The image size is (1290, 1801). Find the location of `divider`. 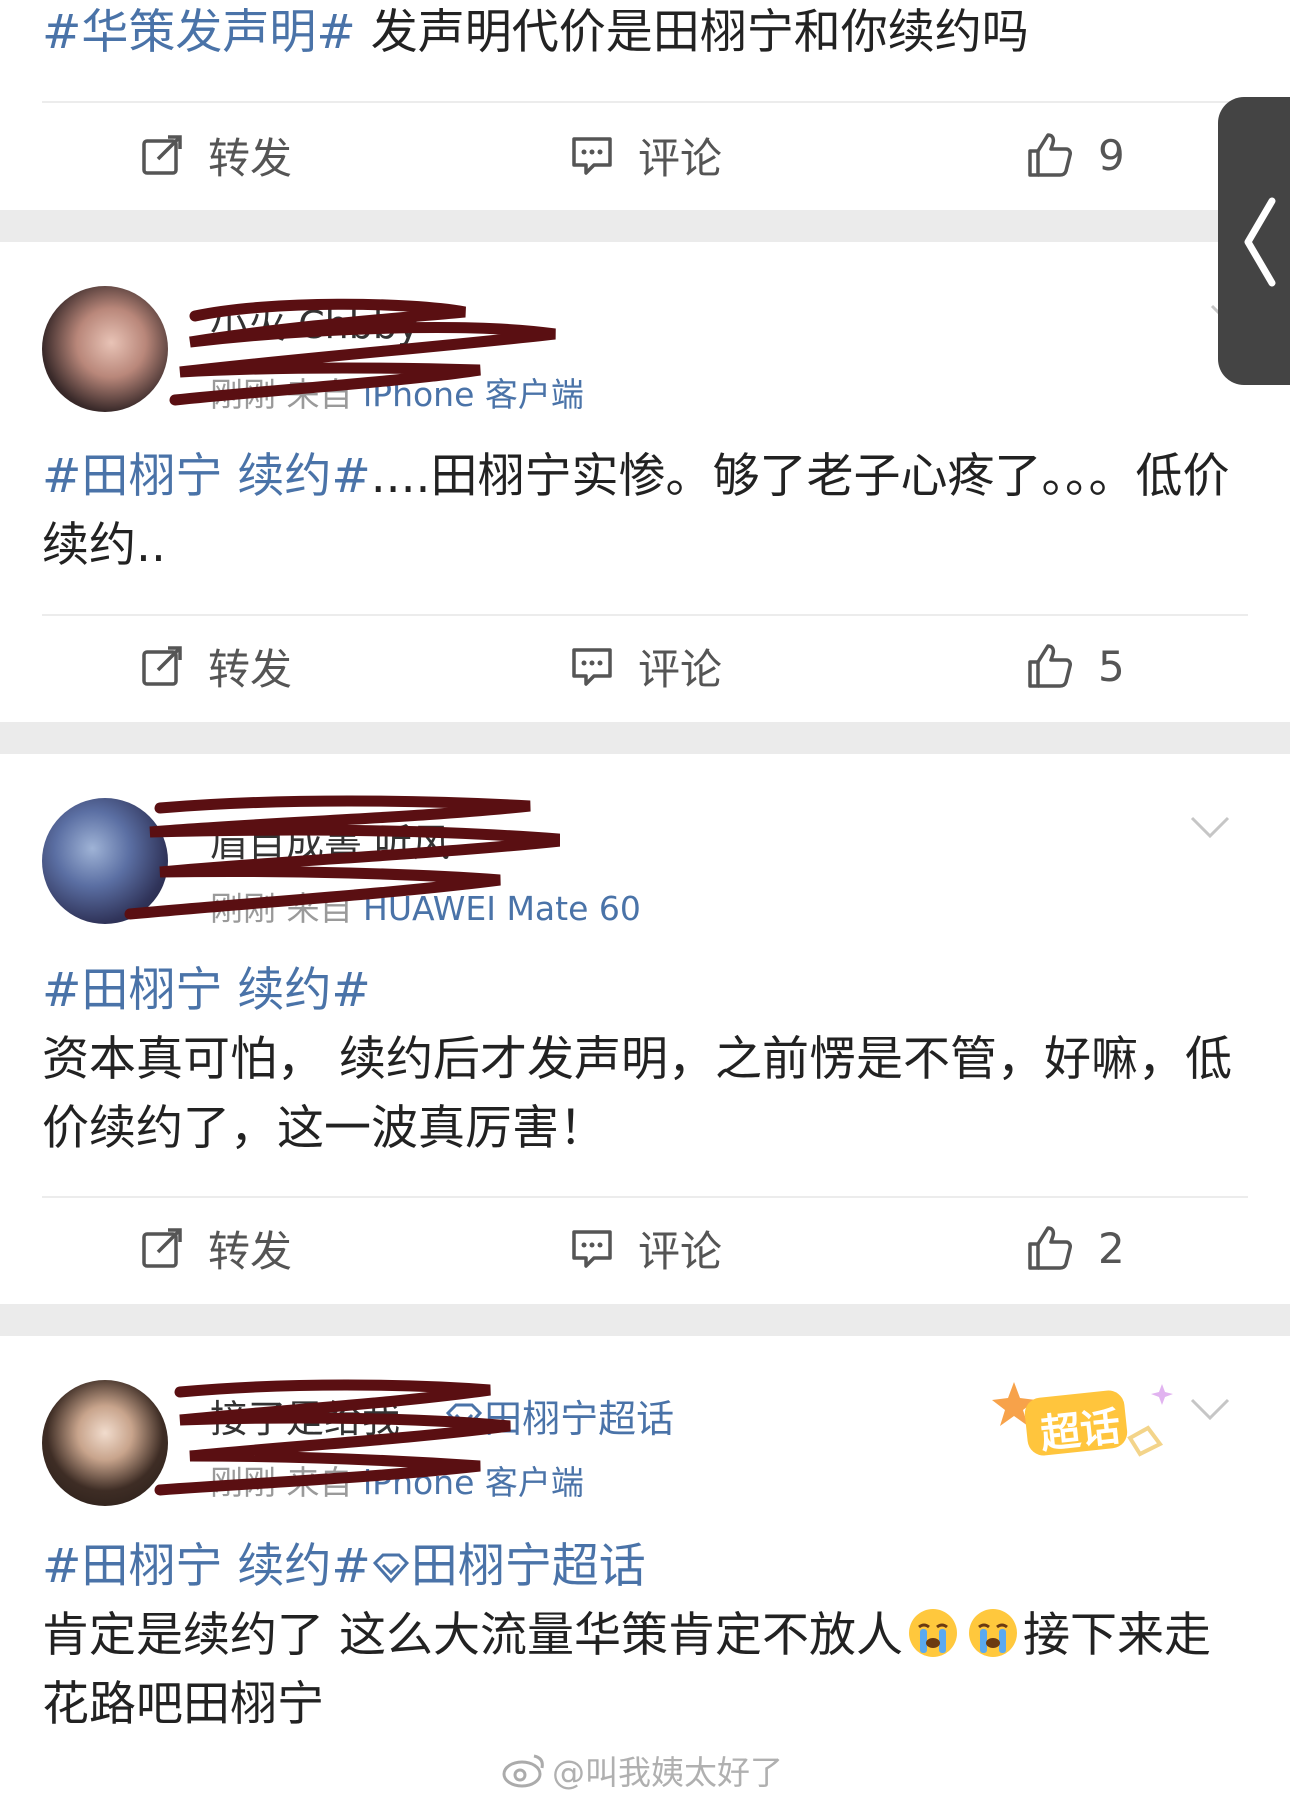

divider is located at coordinates (645, 102).